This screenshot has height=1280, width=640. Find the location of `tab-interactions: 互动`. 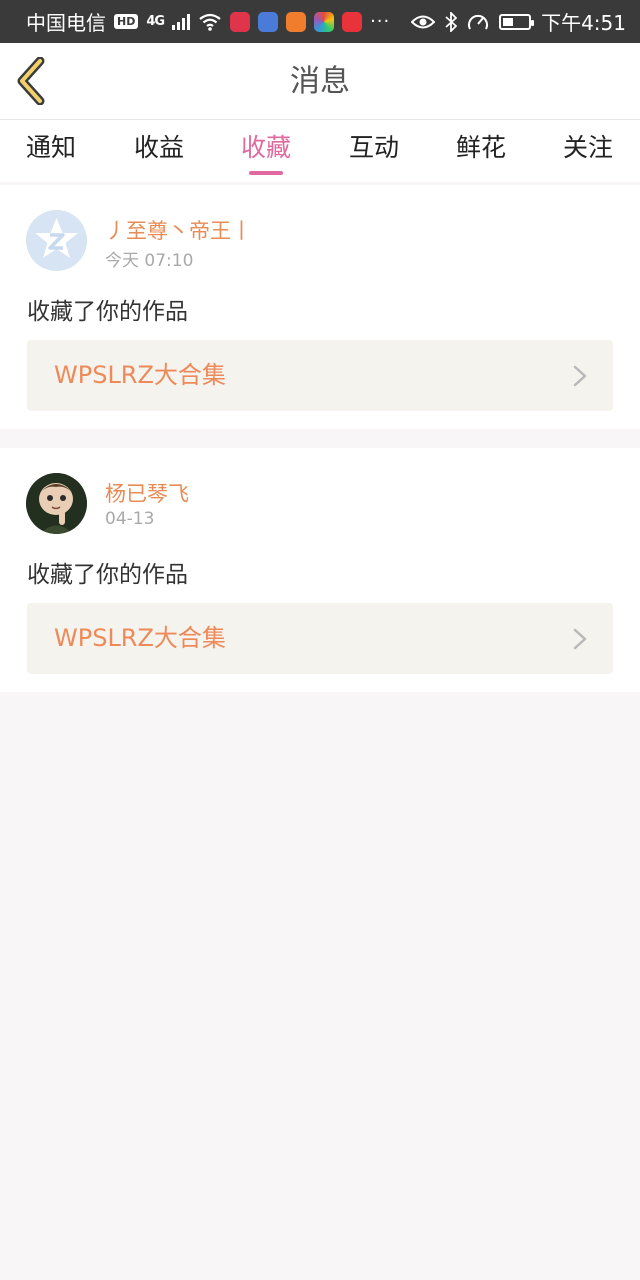

tab-interactions: 互动 is located at coordinates (374, 149).